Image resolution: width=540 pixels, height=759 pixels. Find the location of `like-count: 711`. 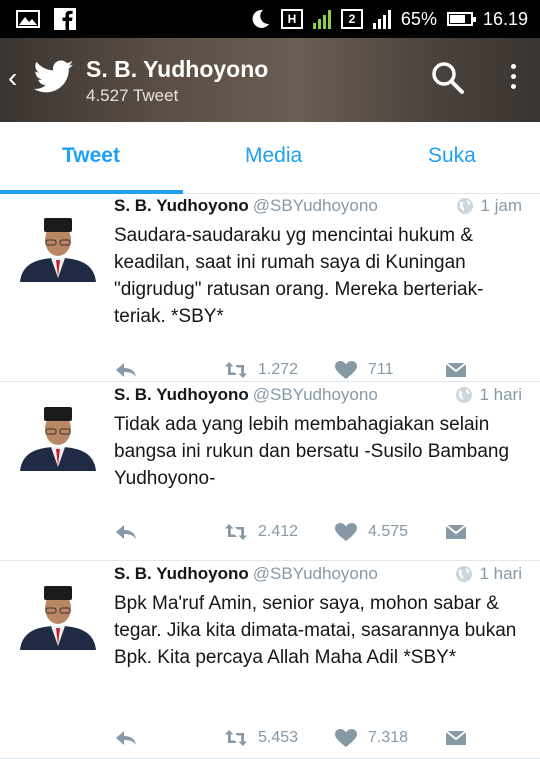

like-count: 711 is located at coordinates (381, 369).